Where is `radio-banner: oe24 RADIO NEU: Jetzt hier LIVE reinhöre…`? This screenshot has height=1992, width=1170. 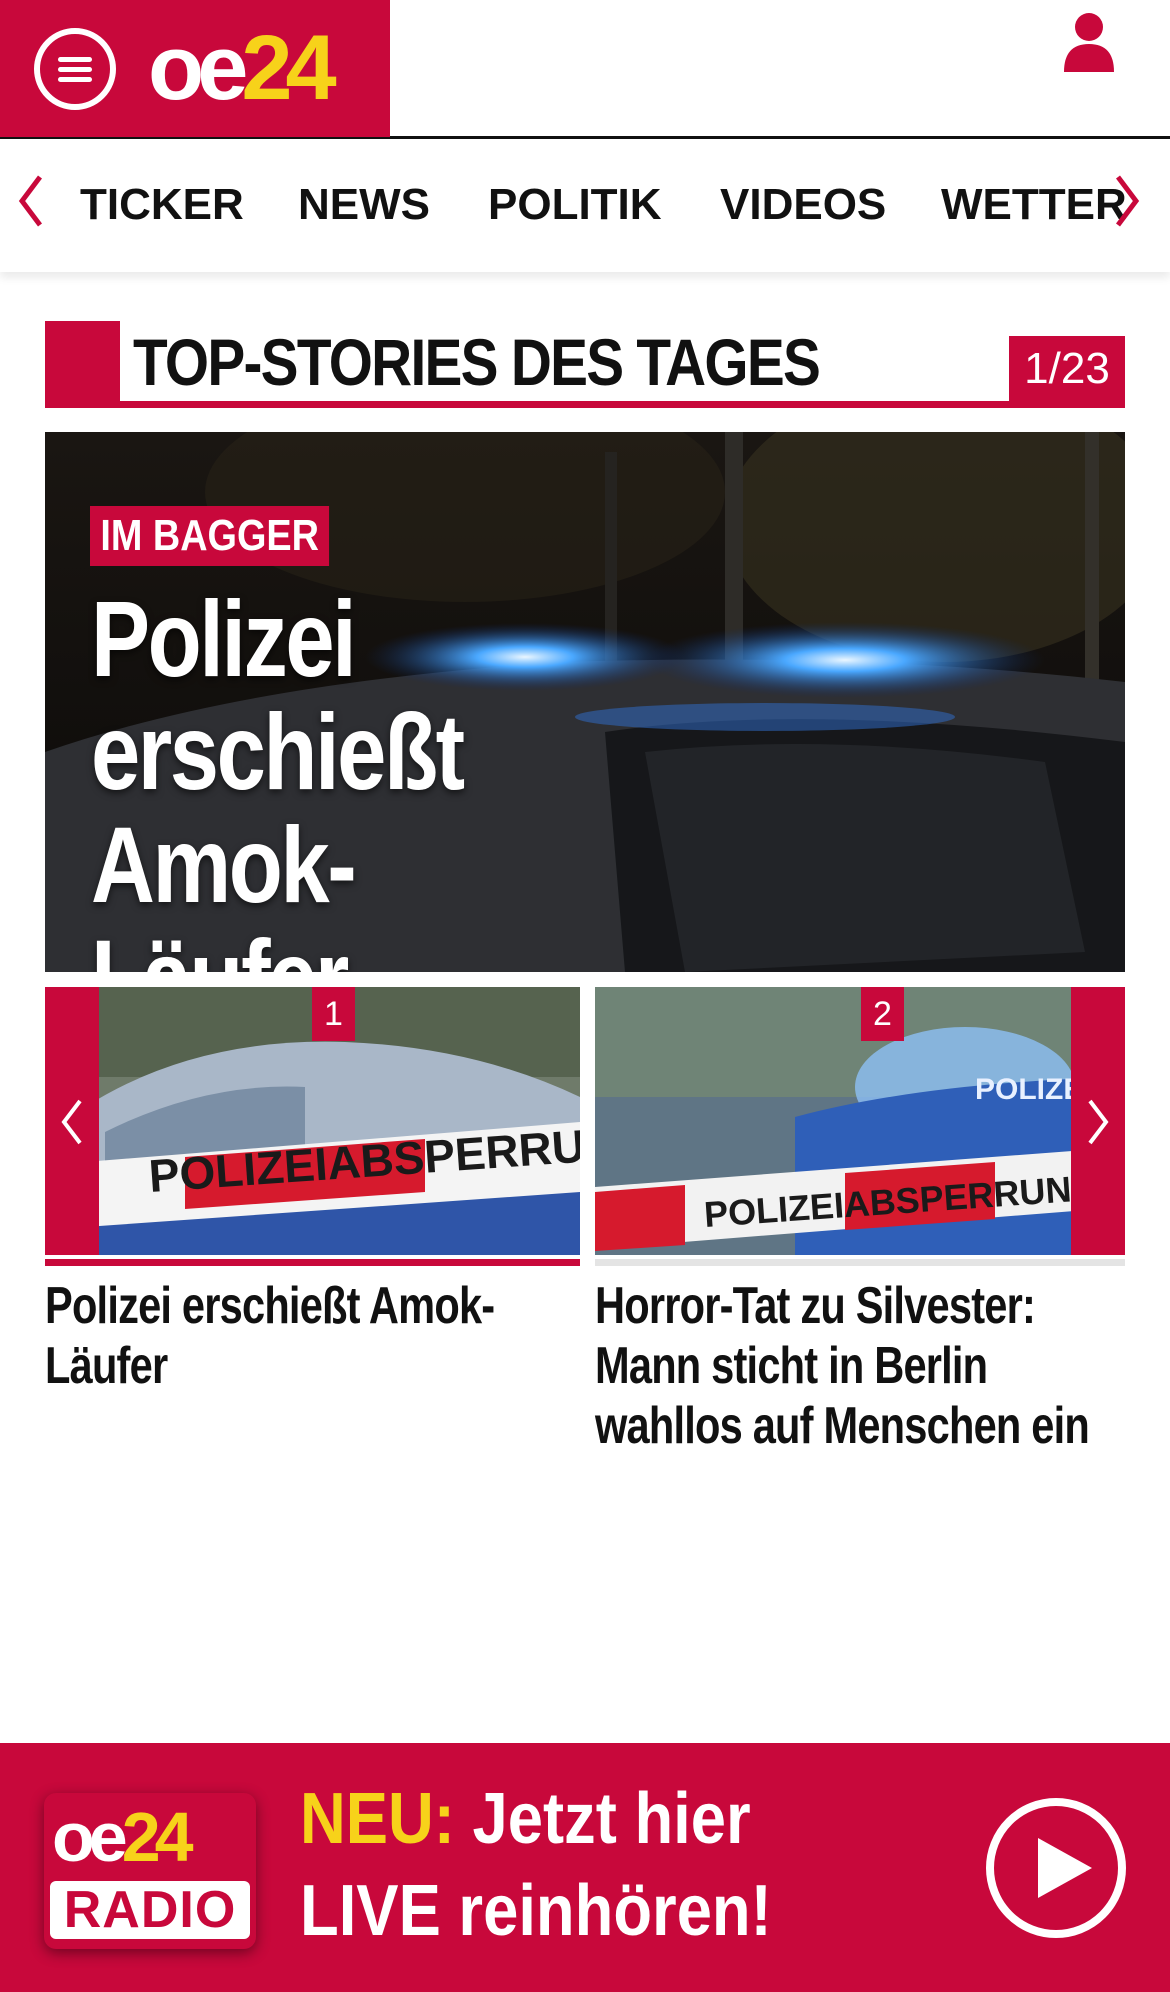 radio-banner: oe24 RADIO NEU: Jetzt hier LIVE reinhöre… is located at coordinates (585, 1867).